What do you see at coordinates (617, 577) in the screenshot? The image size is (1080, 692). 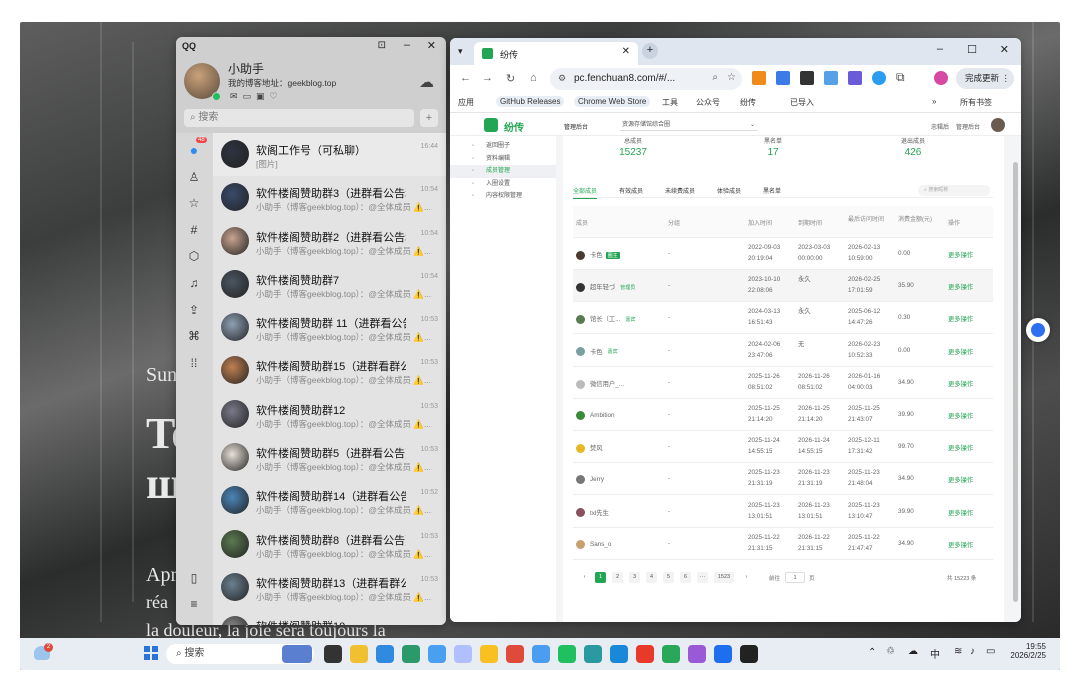 I see `page-1: 2` at bounding box center [617, 577].